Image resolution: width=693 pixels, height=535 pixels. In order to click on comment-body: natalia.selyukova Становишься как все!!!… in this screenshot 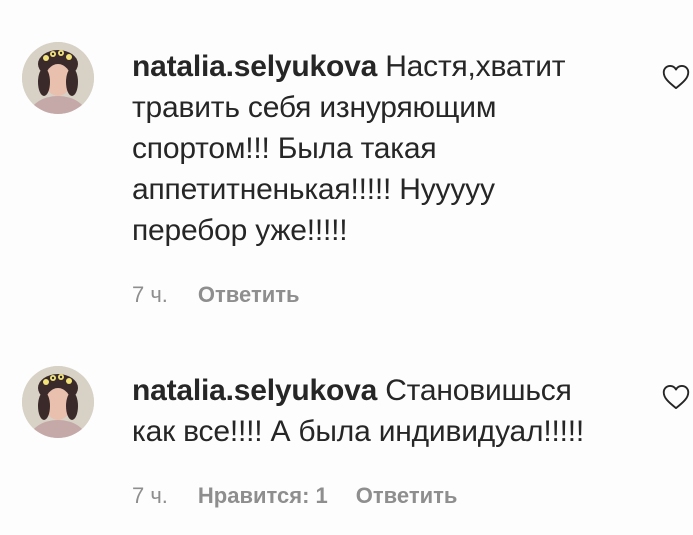, I will do `click(362, 411)`.